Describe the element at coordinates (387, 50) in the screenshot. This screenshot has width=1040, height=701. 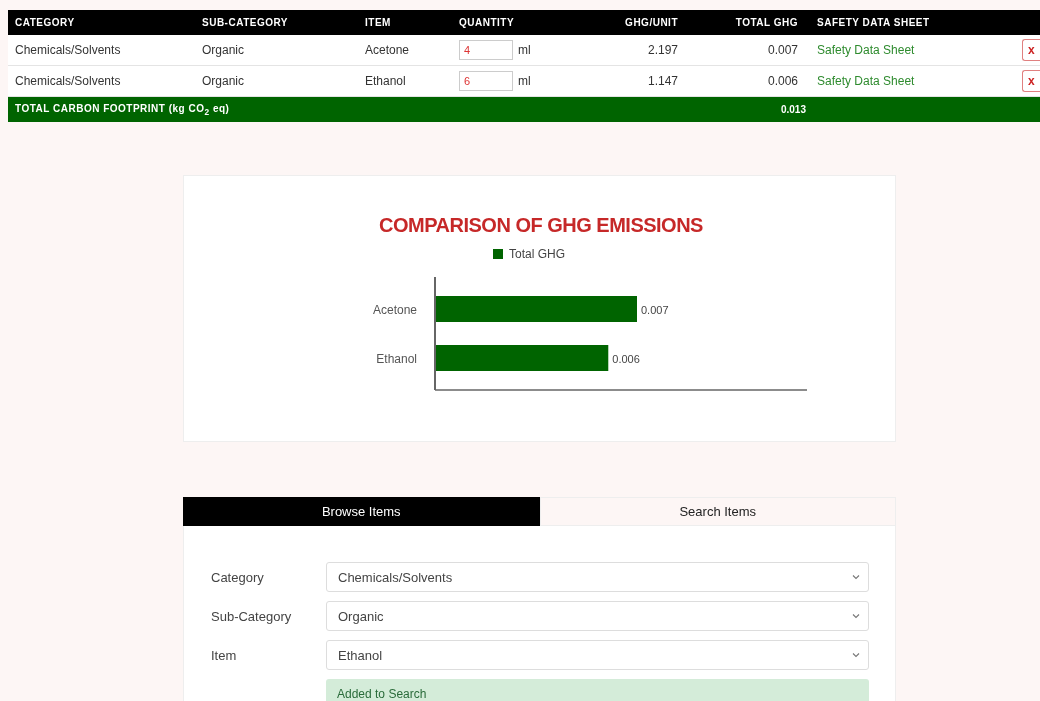
I see `table-cell-text: Acetone` at that location.